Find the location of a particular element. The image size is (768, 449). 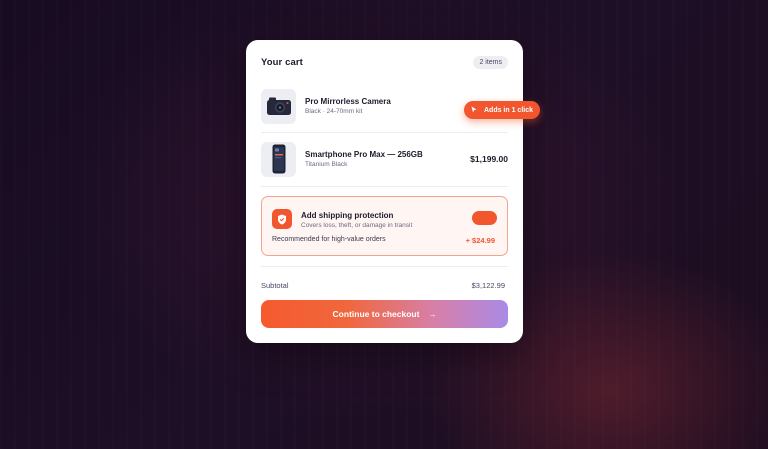

protection-title: Add shipping protection is located at coordinates (347, 215).